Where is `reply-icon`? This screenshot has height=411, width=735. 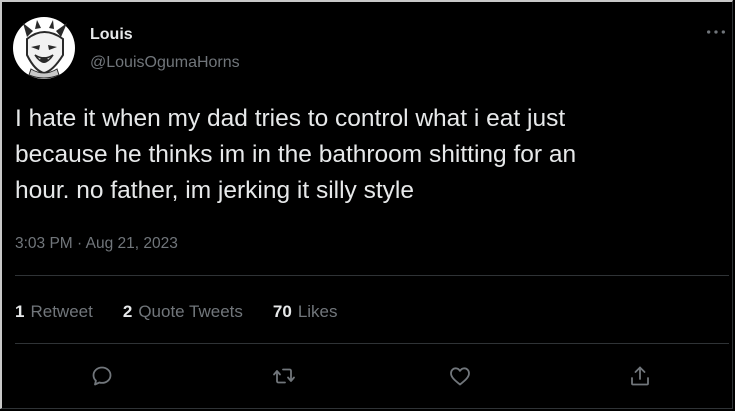 reply-icon is located at coordinates (102, 376).